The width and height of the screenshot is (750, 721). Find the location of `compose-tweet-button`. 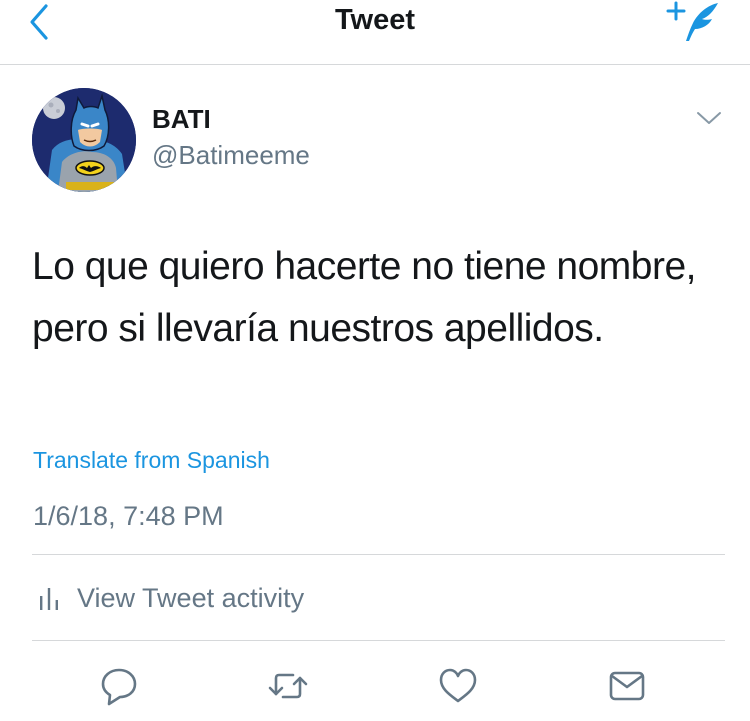

compose-tweet-button is located at coordinates (694, 22).